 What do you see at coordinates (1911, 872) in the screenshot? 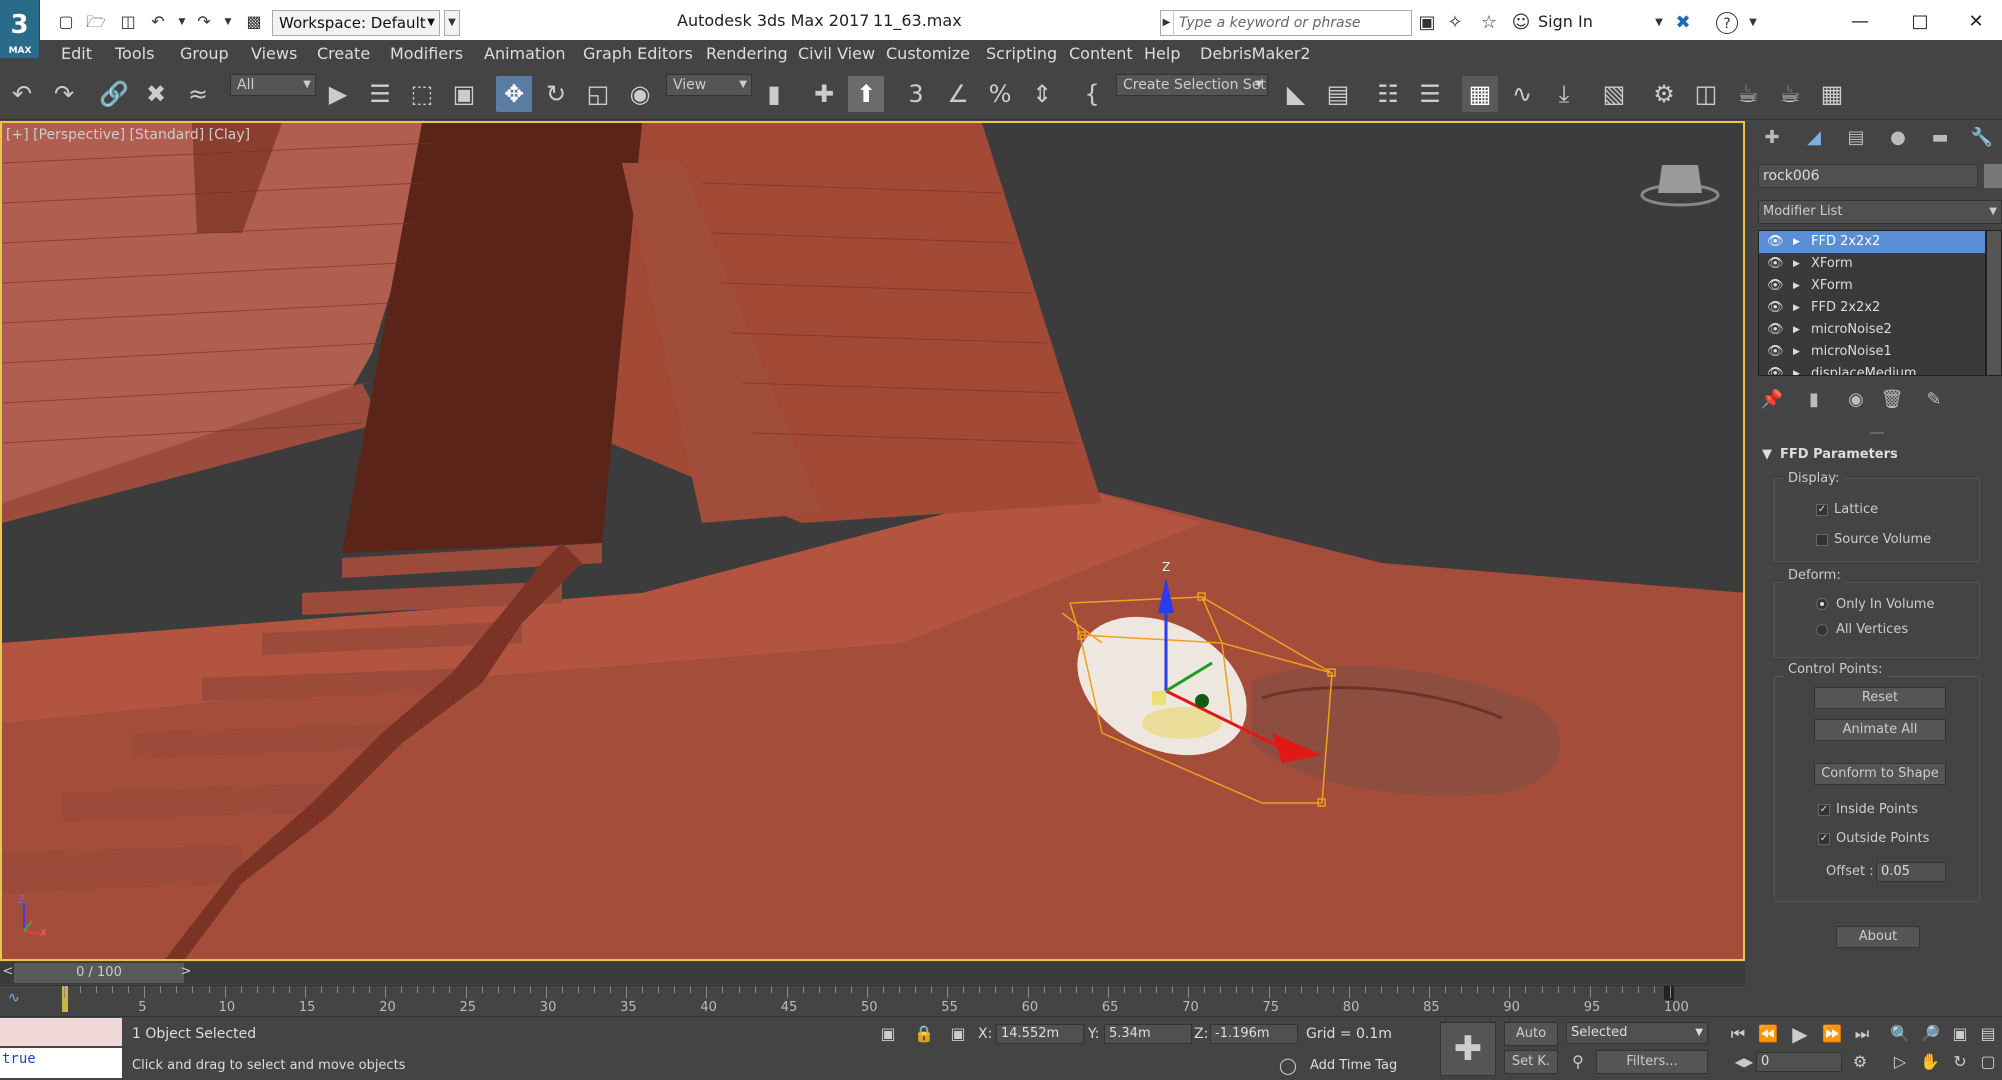
I see `offset-spinner: 0.05` at bounding box center [1911, 872].